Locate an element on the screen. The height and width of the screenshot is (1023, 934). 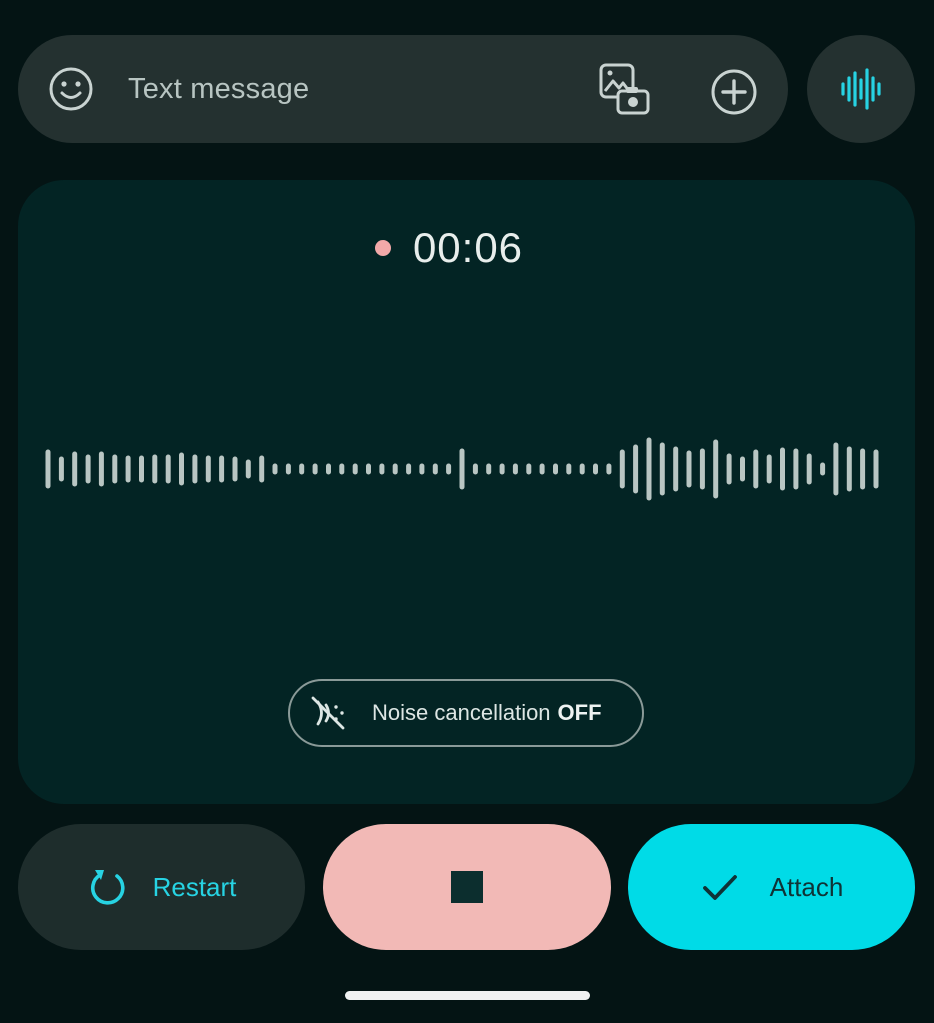
add-attachment-button is located at coordinates (734, 92).